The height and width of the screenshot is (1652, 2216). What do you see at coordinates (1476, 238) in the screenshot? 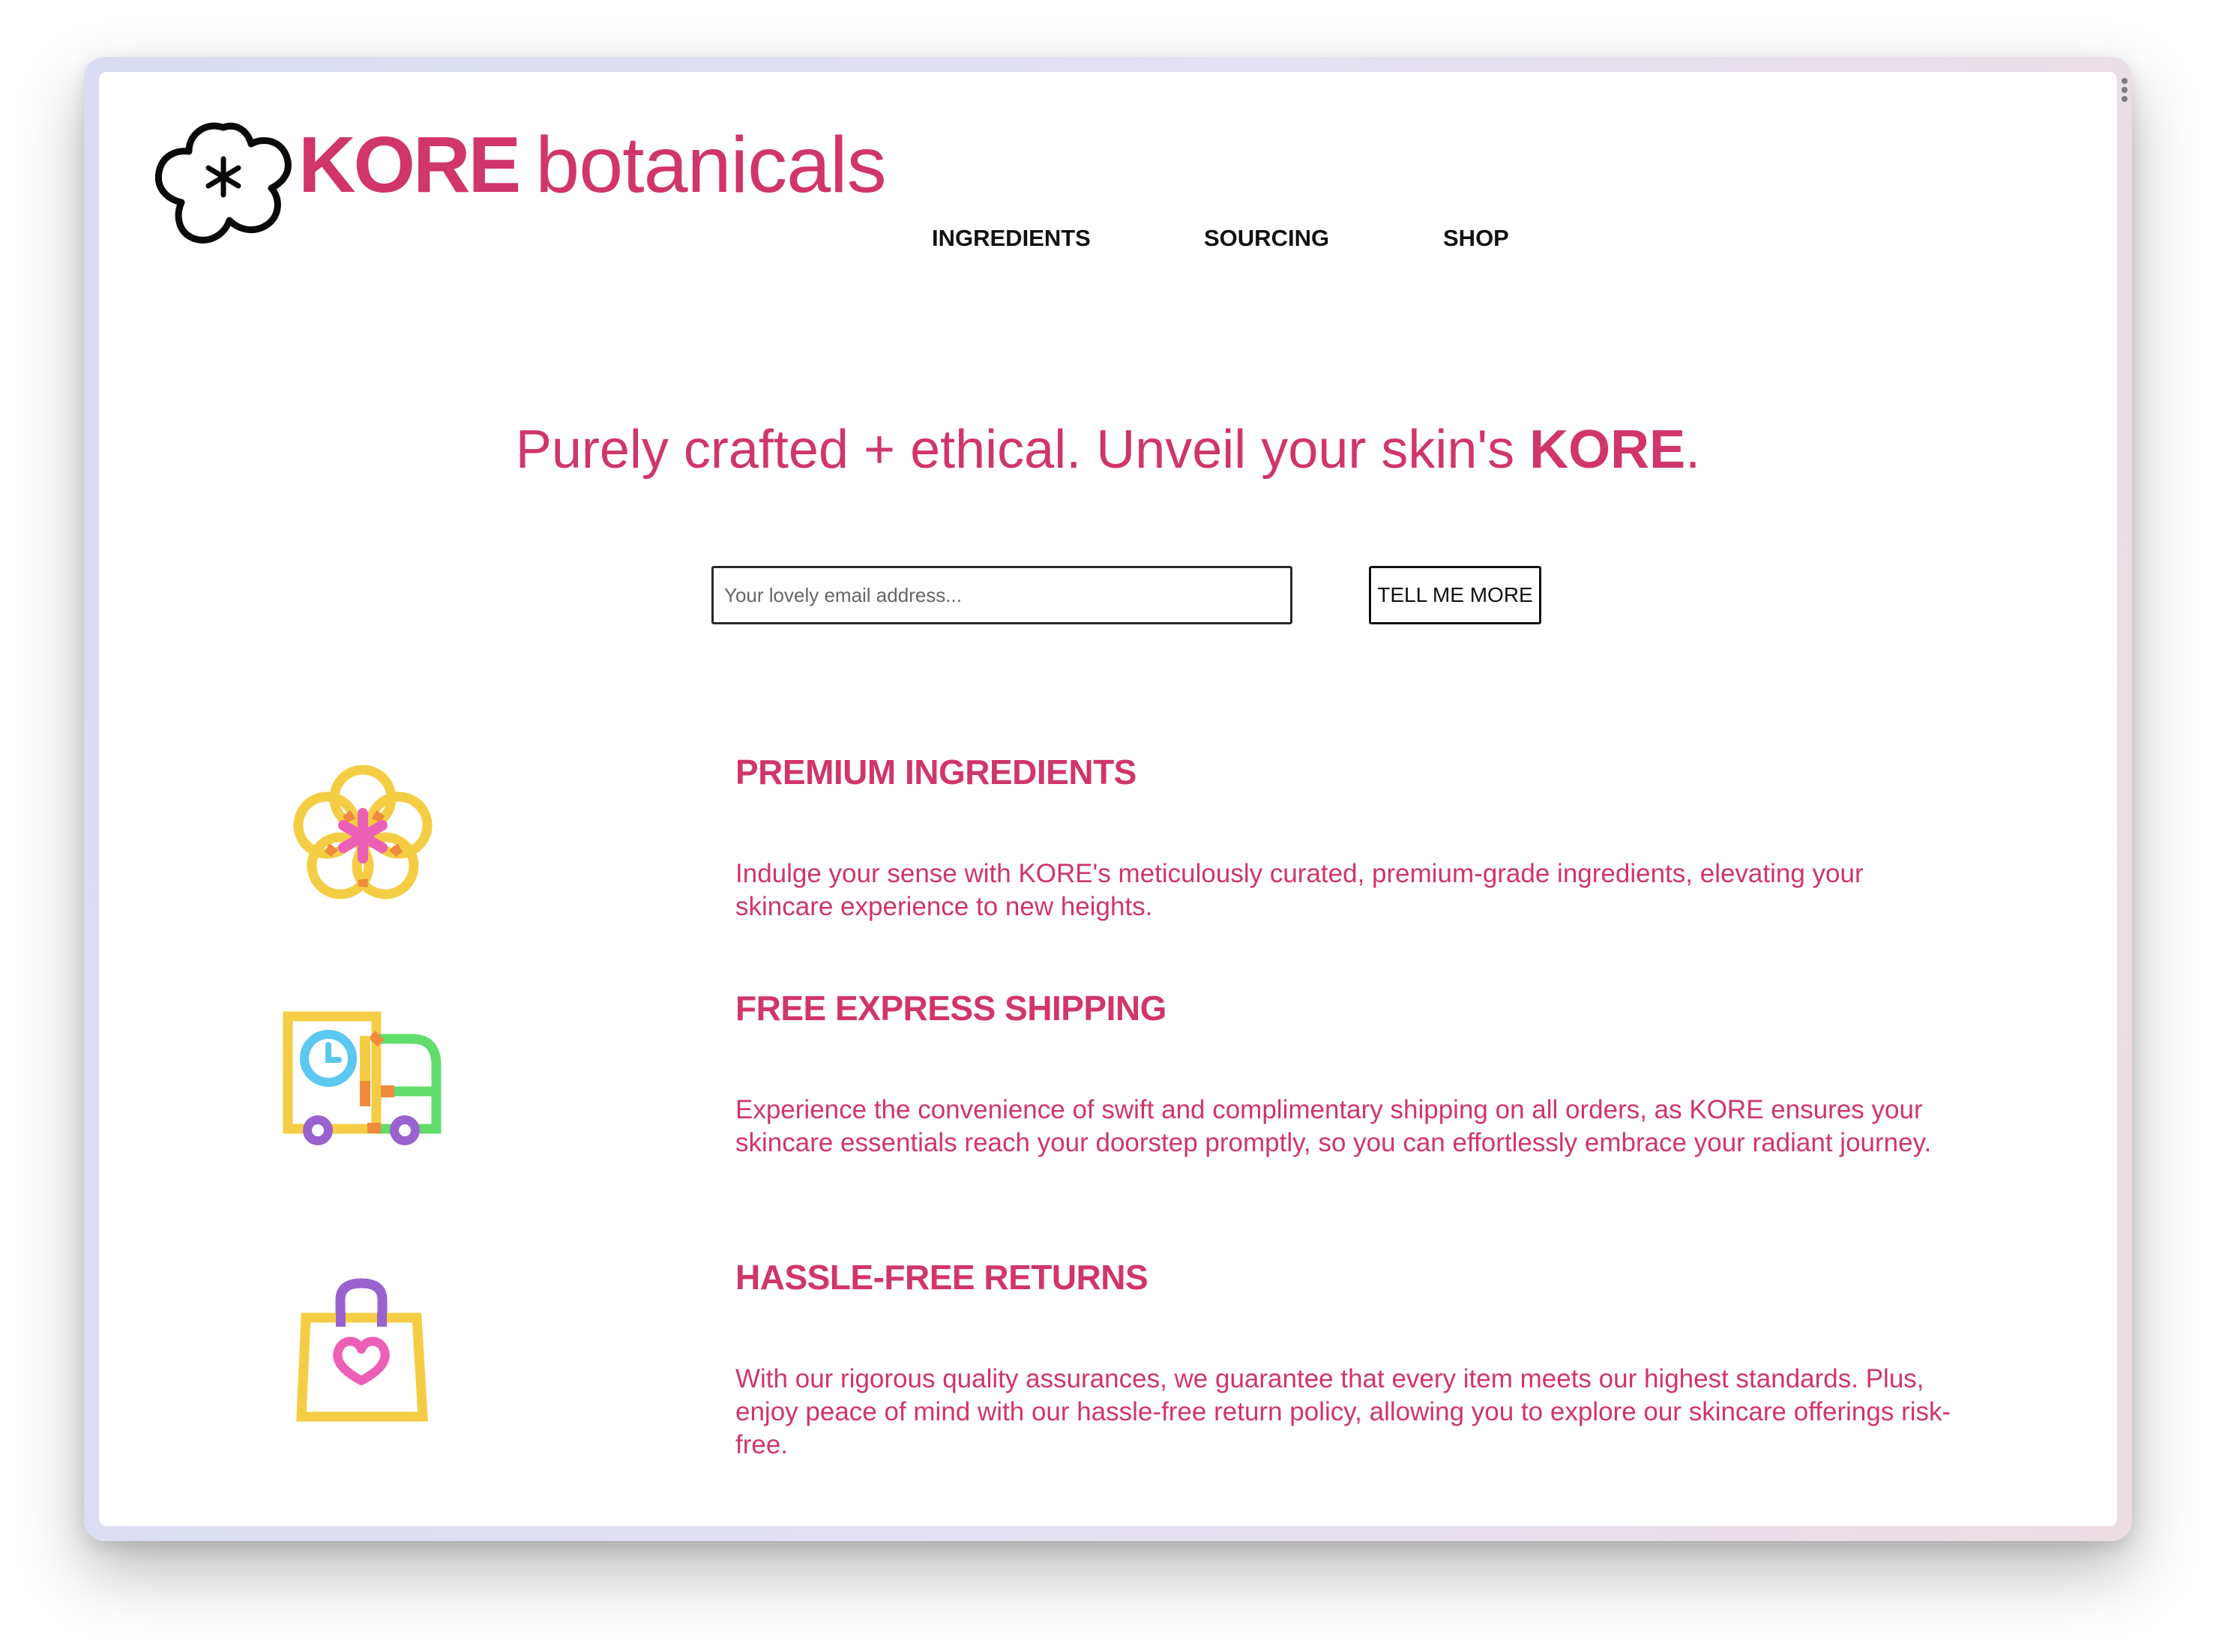
I see `nav-link-shop: SHOP` at bounding box center [1476, 238].